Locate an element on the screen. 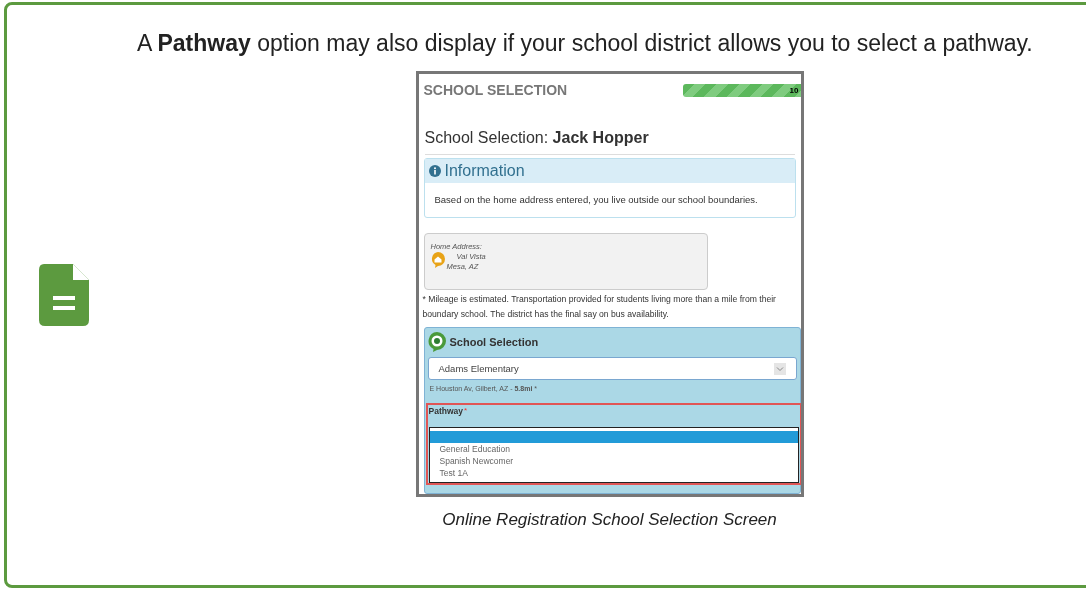 This screenshot has height=590, width=1086. pathway-label: Pathway is located at coordinates (445, 411).